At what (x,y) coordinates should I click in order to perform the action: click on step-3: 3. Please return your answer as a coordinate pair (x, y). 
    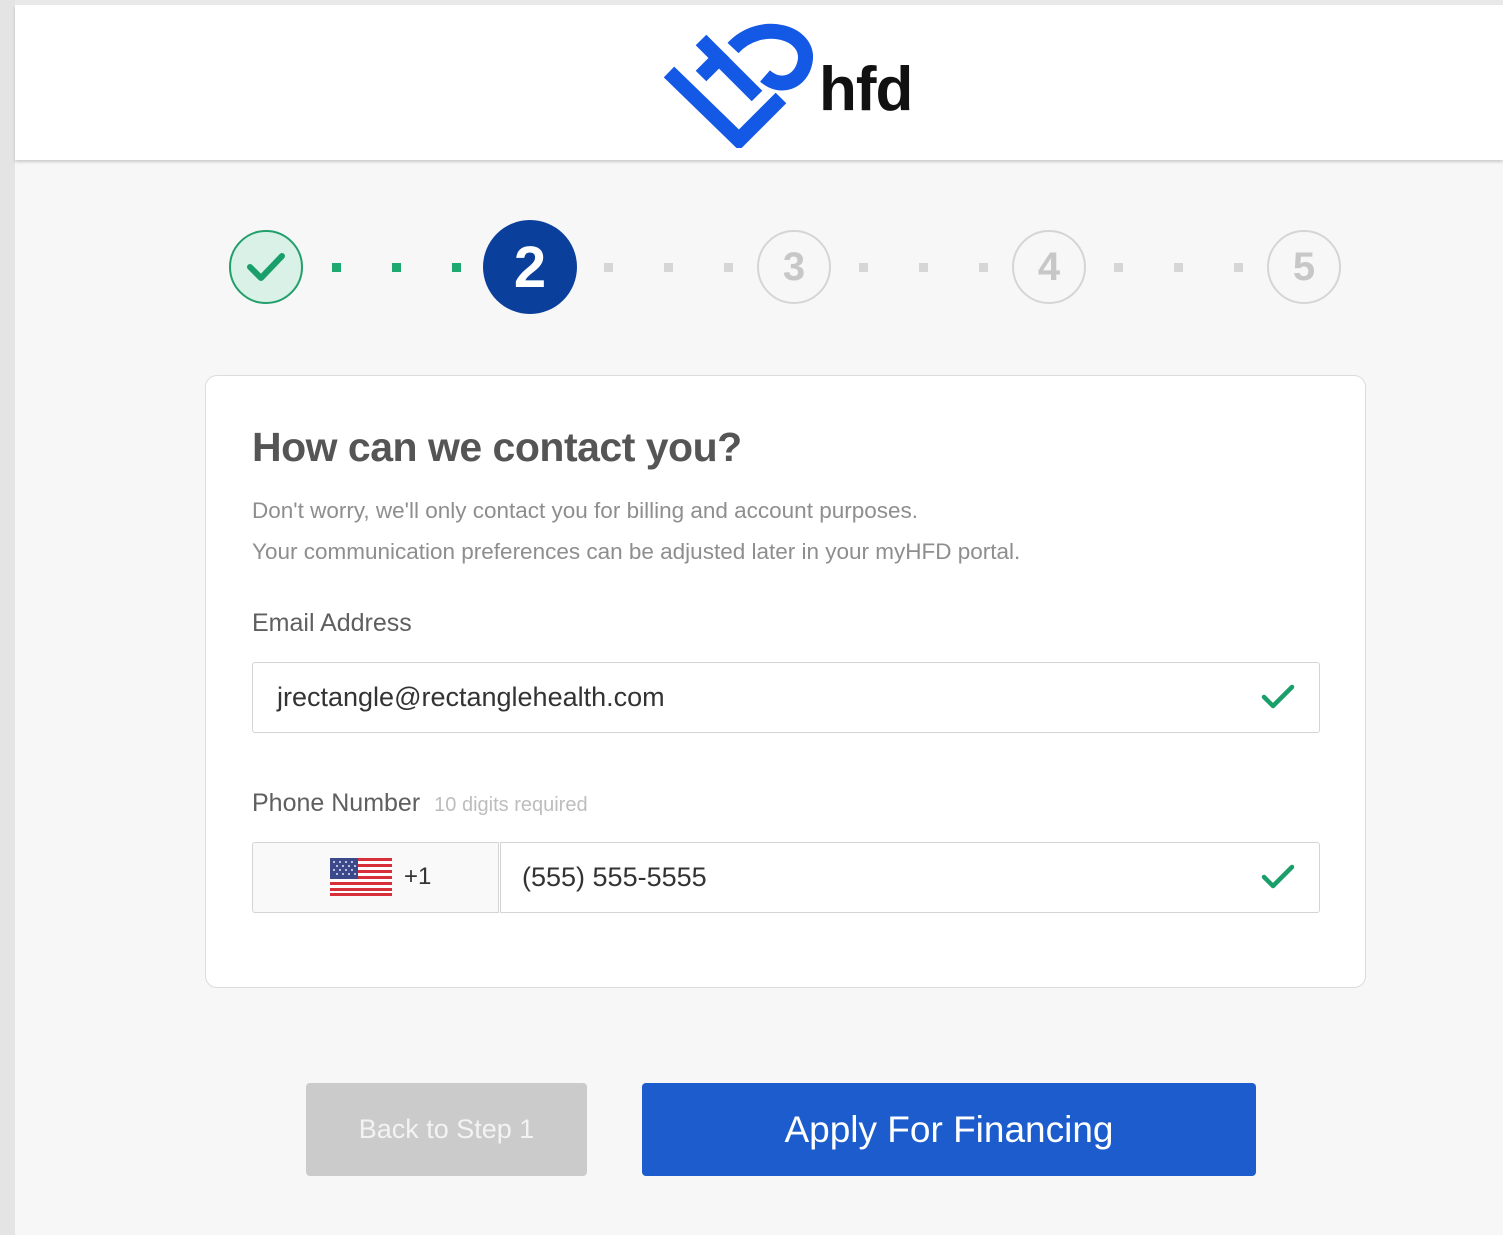
    Looking at the image, I should click on (794, 267).